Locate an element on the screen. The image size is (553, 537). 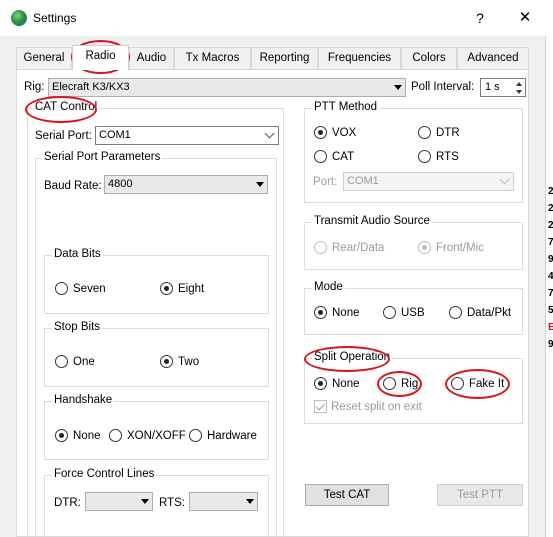
tab-colors: Colors is located at coordinates (429, 58).